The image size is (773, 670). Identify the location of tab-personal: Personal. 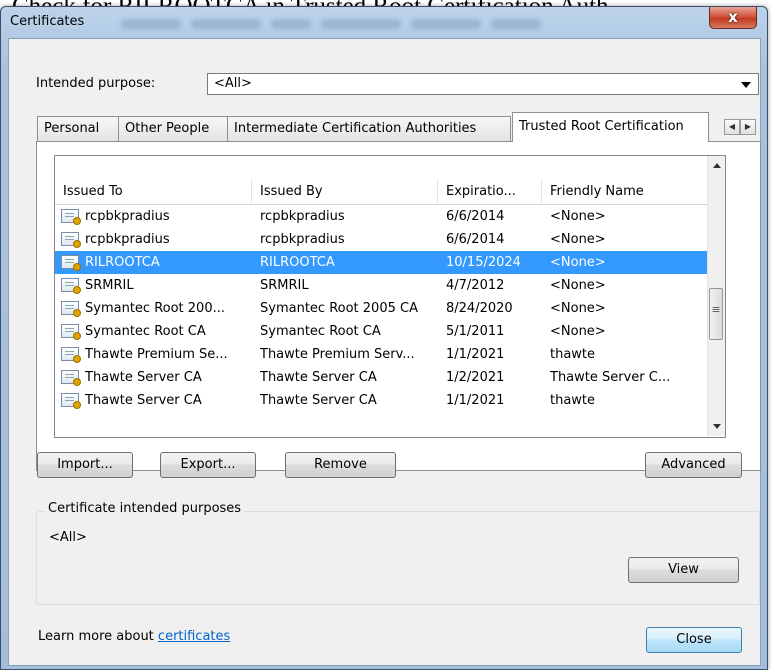
(78, 128).